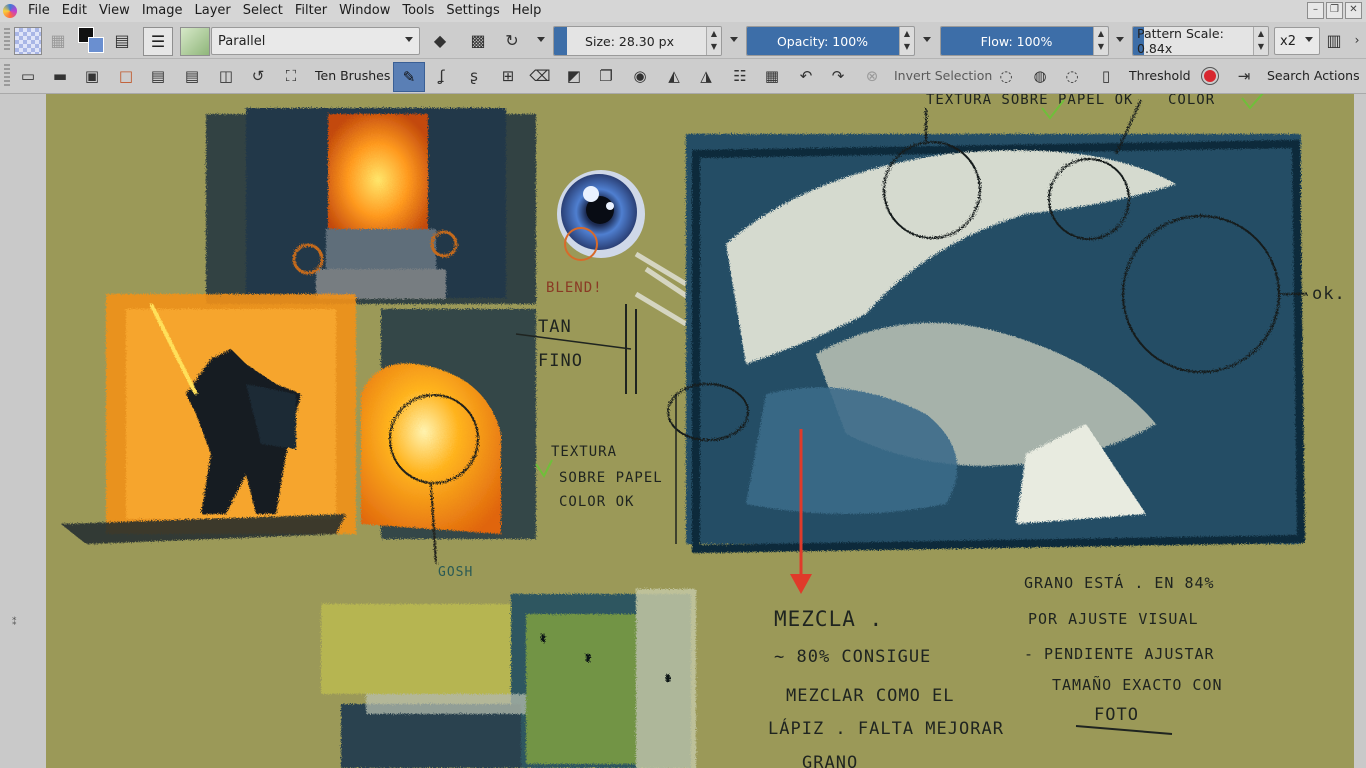  I want to click on brush-settings-button: ☰, so click(158, 41).